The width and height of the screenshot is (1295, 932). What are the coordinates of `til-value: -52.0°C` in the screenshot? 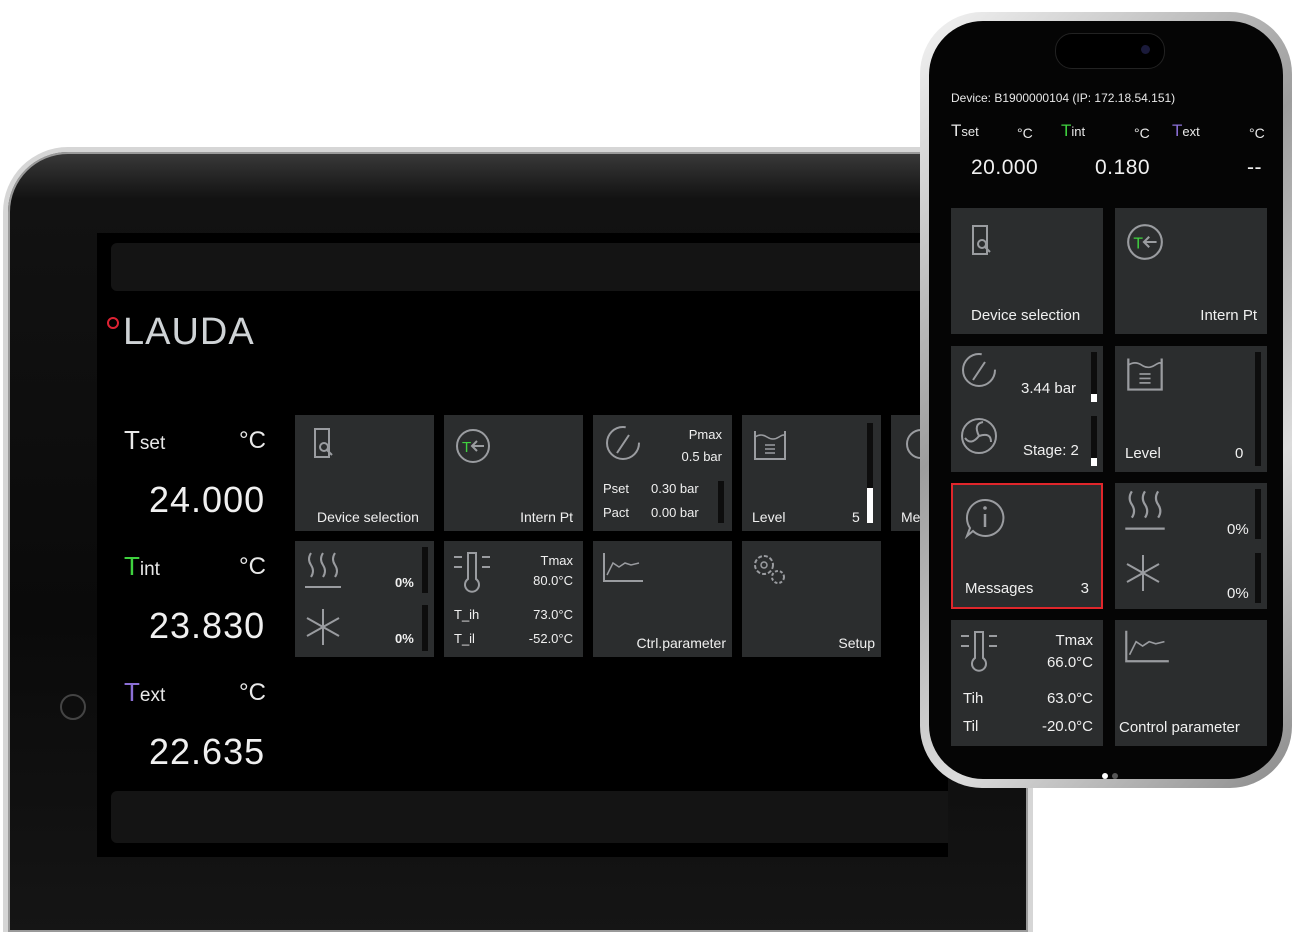 It's located at (550, 638).